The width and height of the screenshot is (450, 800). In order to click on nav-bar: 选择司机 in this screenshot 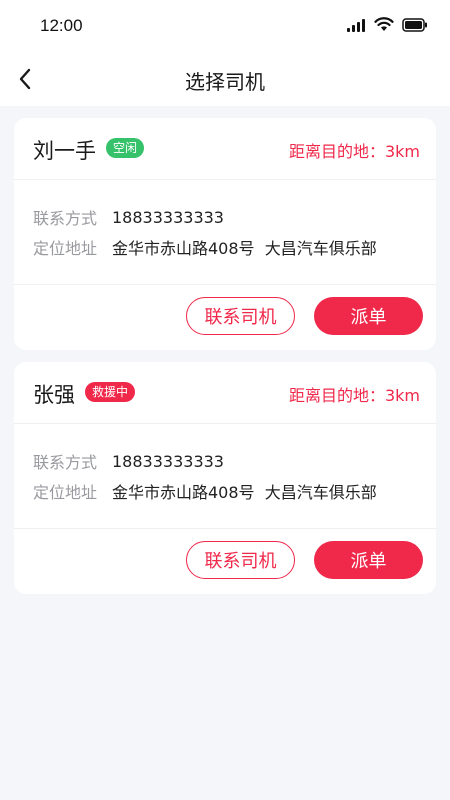, I will do `click(225, 79)`.